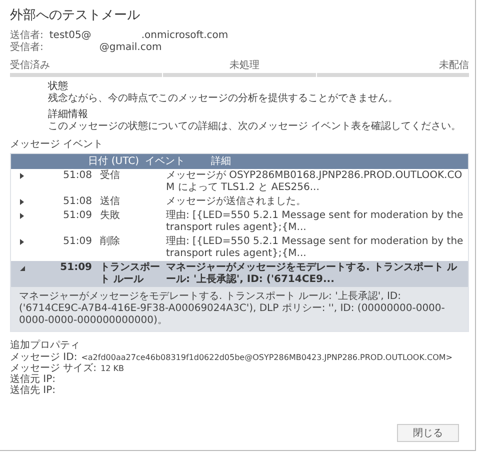  What do you see at coordinates (221, 161) in the screenshot?
I see `column-header: 詳細` at bounding box center [221, 161].